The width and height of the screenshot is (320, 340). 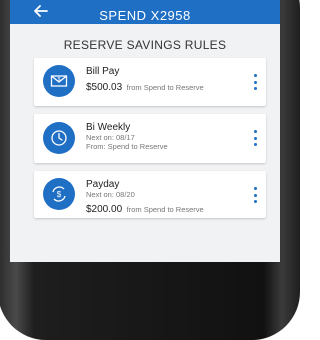 I want to click on section-title: RESERVE SAVINGS RULES, so click(x=145, y=45).